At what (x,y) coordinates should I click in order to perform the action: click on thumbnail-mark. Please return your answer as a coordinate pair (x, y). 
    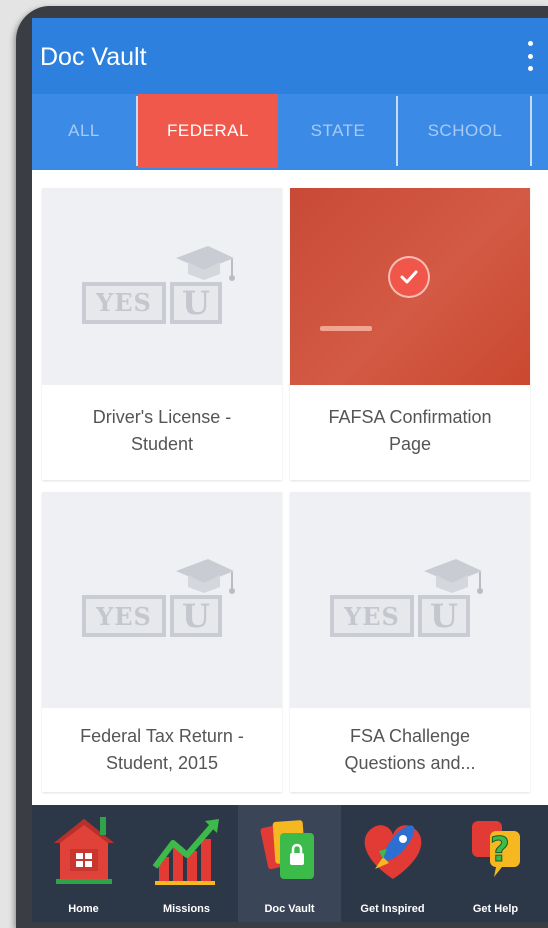
    Looking at the image, I should click on (346, 328).